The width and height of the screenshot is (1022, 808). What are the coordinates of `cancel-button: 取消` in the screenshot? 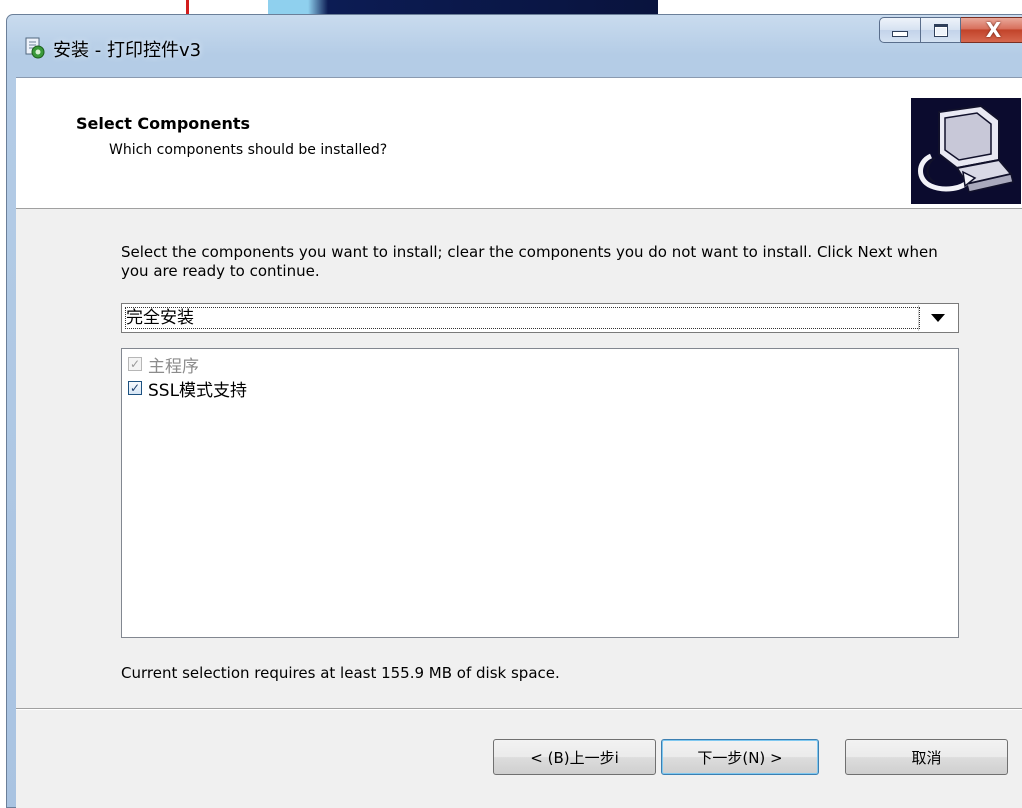 It's located at (926, 757).